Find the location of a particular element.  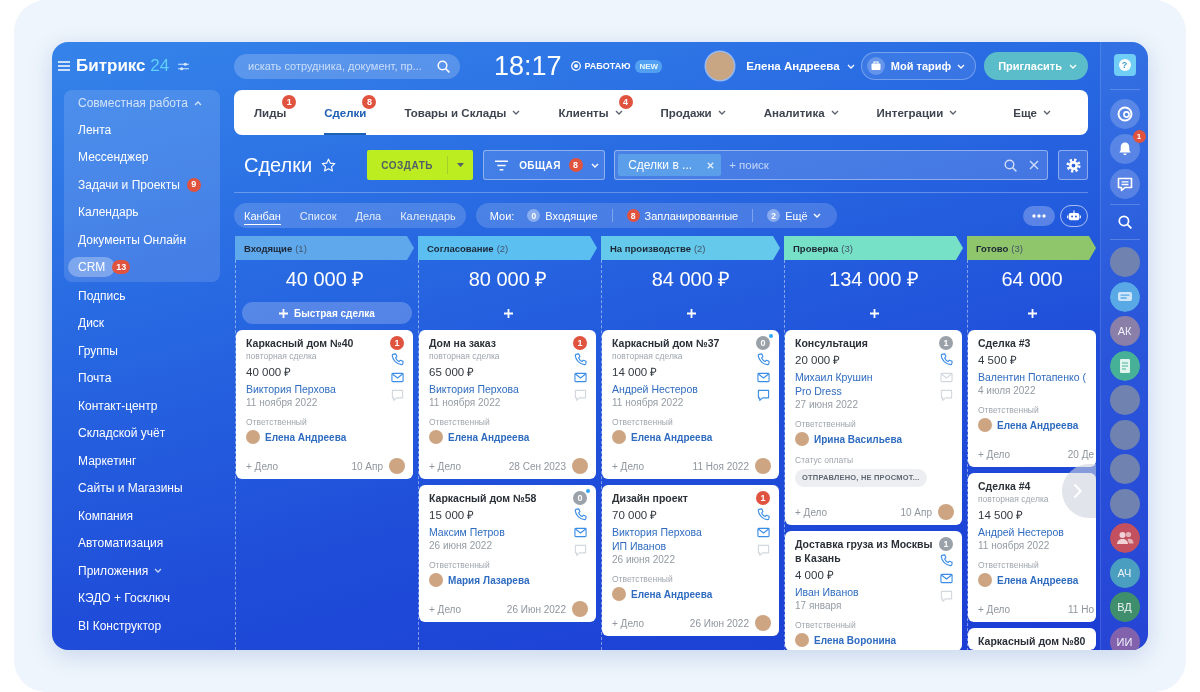

counter-filter: Запланированные is located at coordinates (691, 215).